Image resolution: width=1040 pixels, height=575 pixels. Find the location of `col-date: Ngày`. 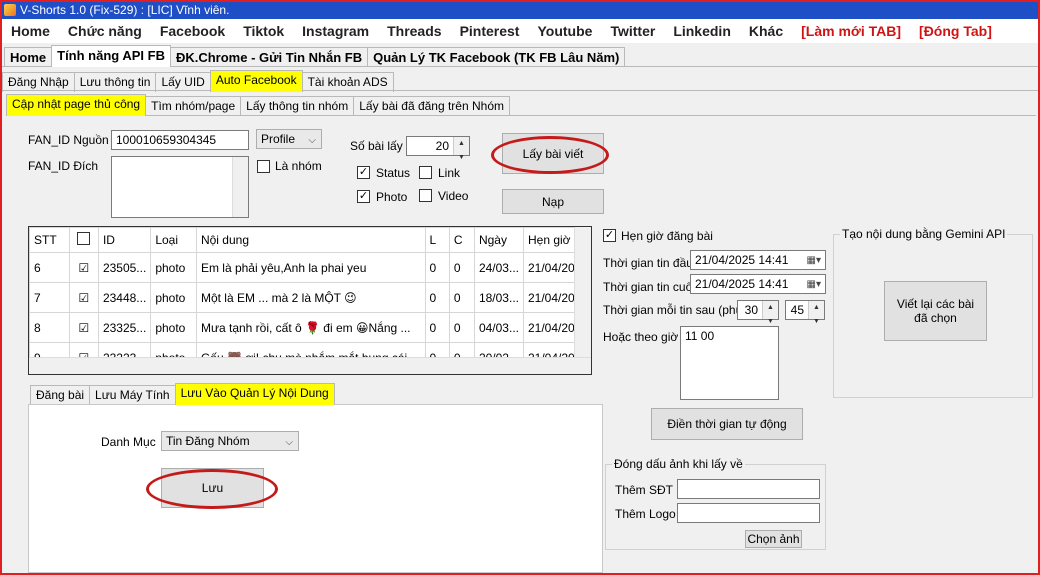

col-date: Ngày is located at coordinates (498, 240).